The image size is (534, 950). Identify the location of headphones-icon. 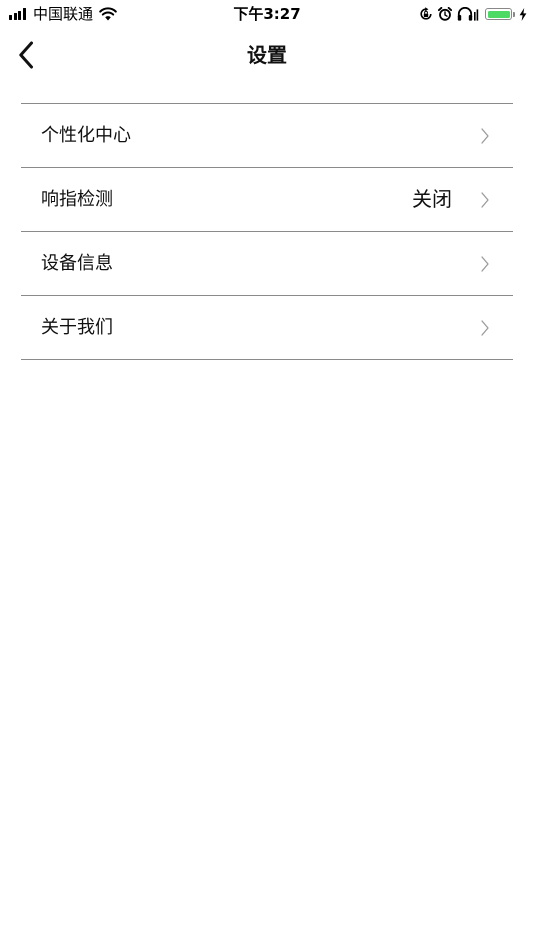
(468, 14).